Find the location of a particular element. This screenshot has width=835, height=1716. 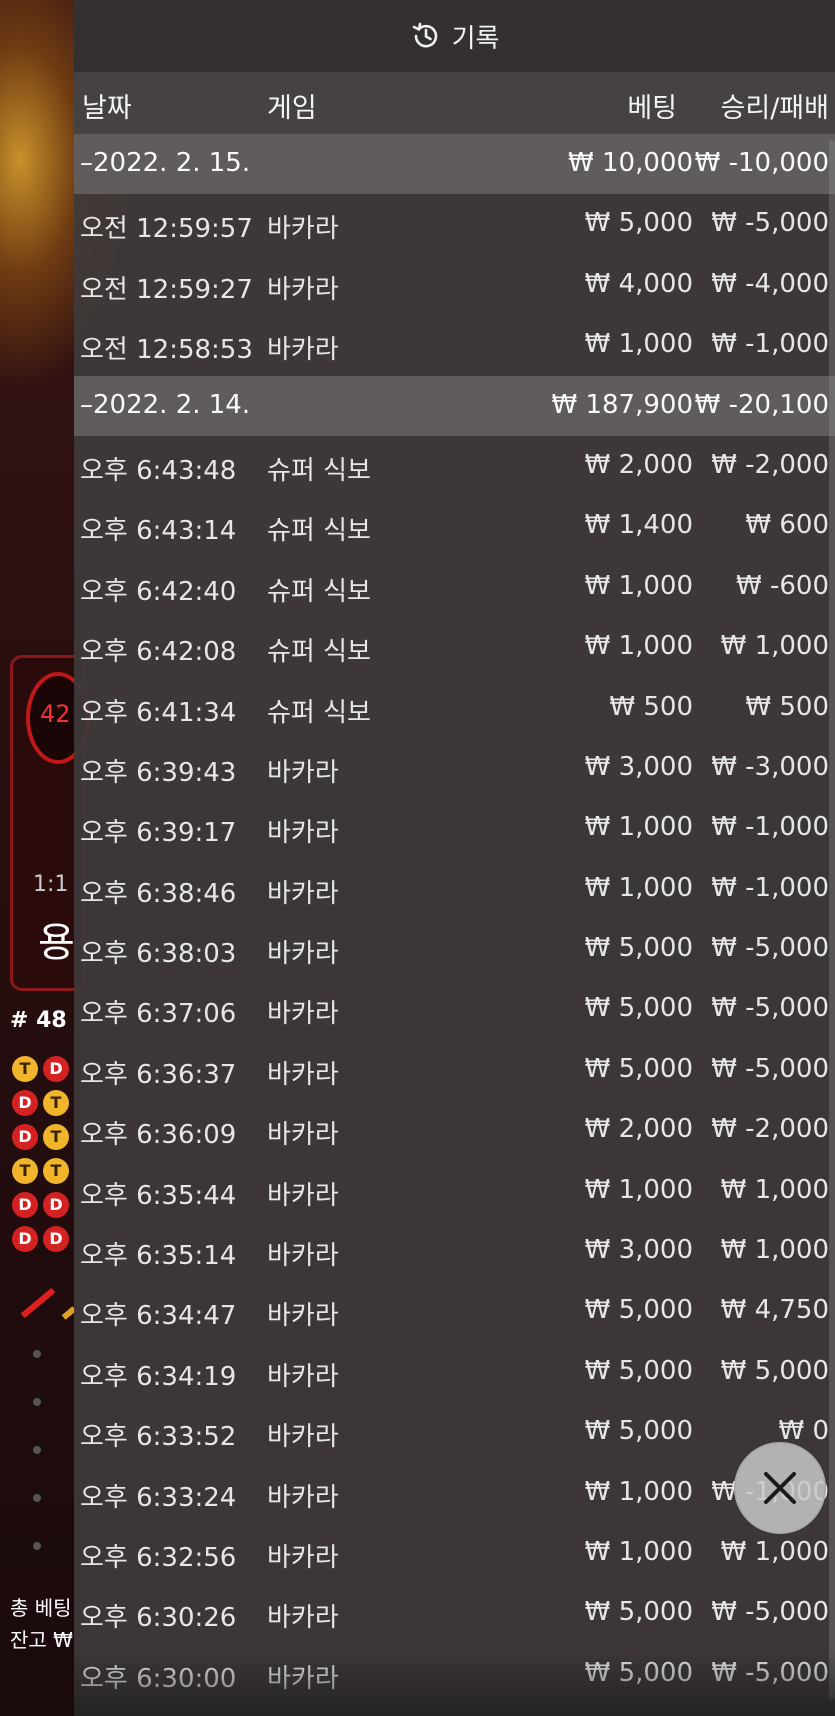

history-row: 오후 6:39:17 바카라 ₩ 1,000 ₩ -1,000 is located at coordinates (454, 828).